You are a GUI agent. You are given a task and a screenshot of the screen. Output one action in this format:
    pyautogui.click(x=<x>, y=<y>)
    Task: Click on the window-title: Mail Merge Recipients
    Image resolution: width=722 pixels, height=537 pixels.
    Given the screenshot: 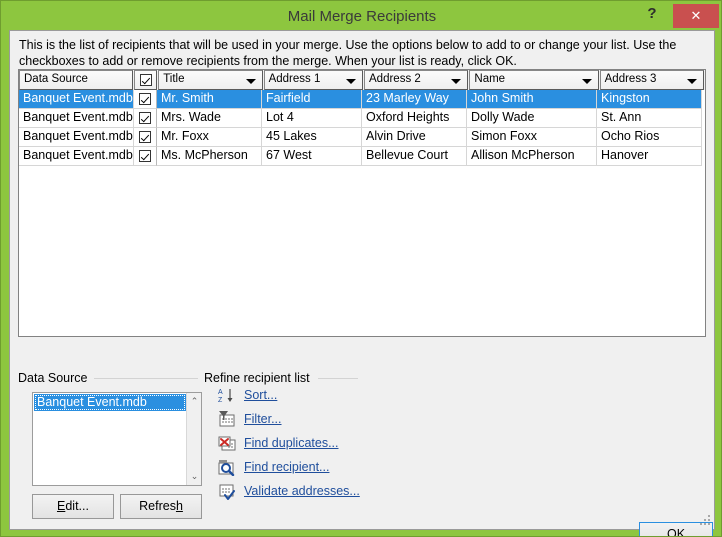 What is the action you would take?
    pyautogui.click(x=362, y=16)
    